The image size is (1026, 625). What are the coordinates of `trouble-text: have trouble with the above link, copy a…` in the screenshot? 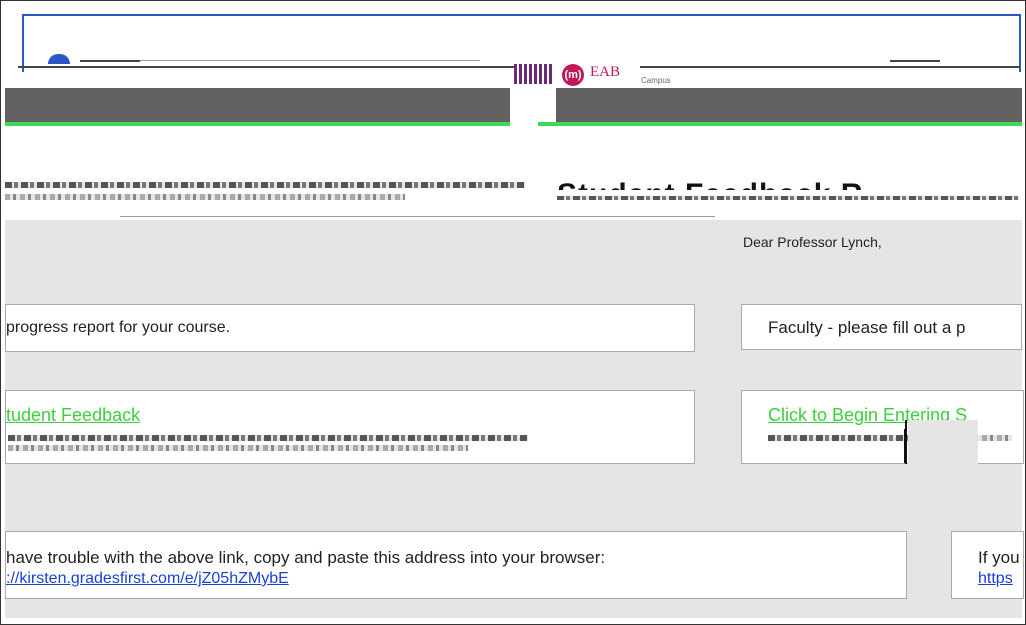 It's located at (306, 557).